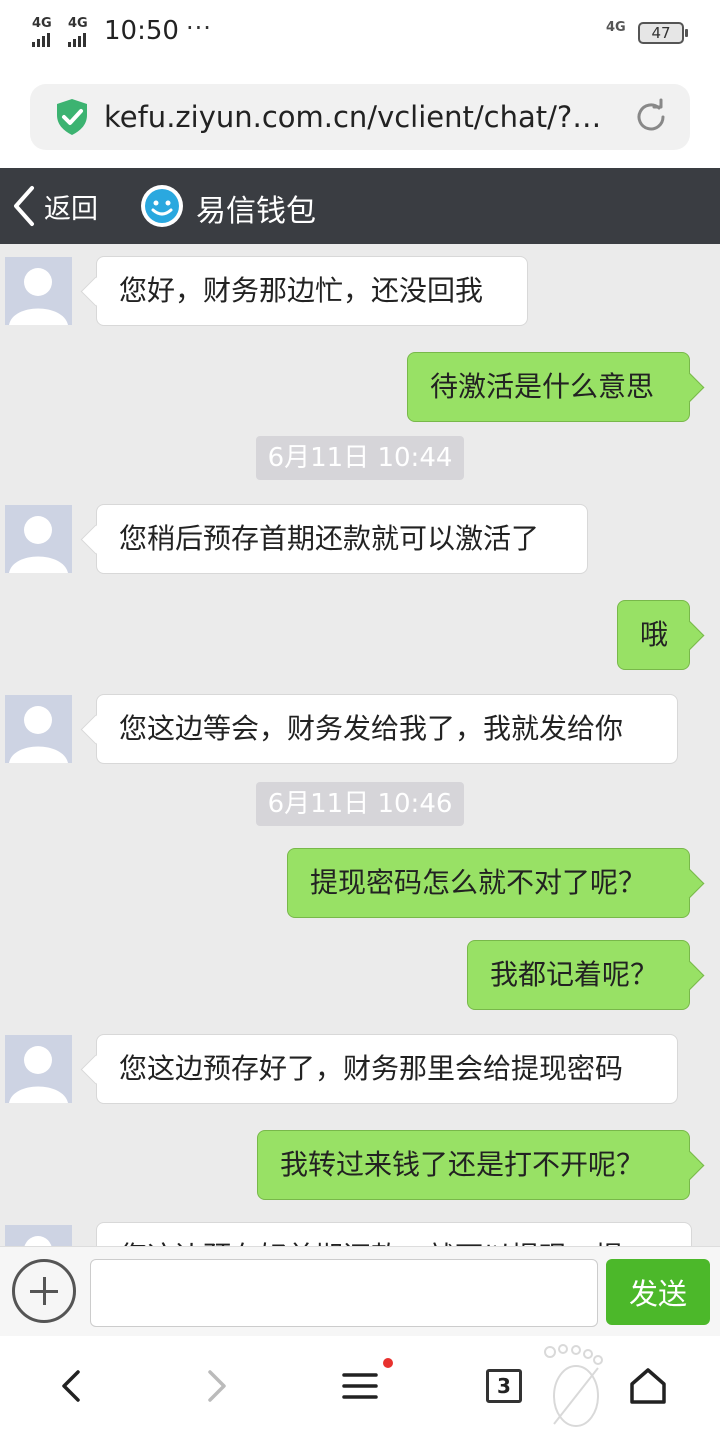  I want to click on status-bar: 4G 4G 10:50 ··· 4G 47, so click(360, 34).